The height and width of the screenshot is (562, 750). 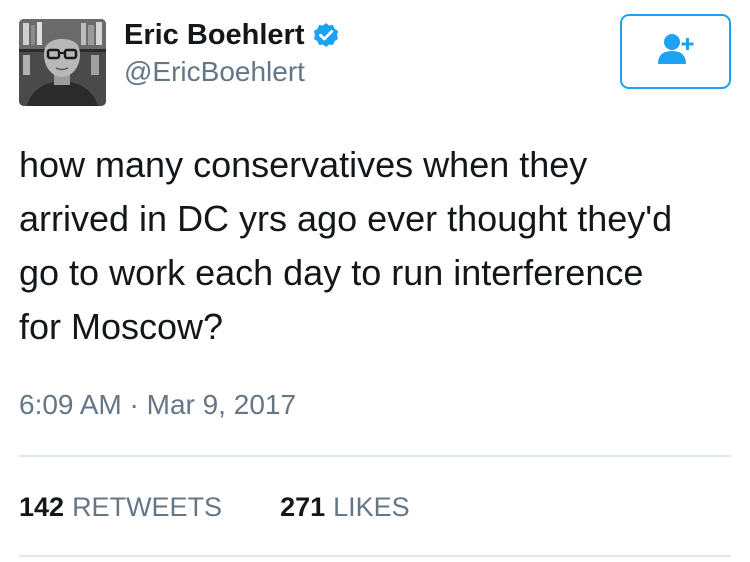 I want to click on avatar, so click(x=62, y=62).